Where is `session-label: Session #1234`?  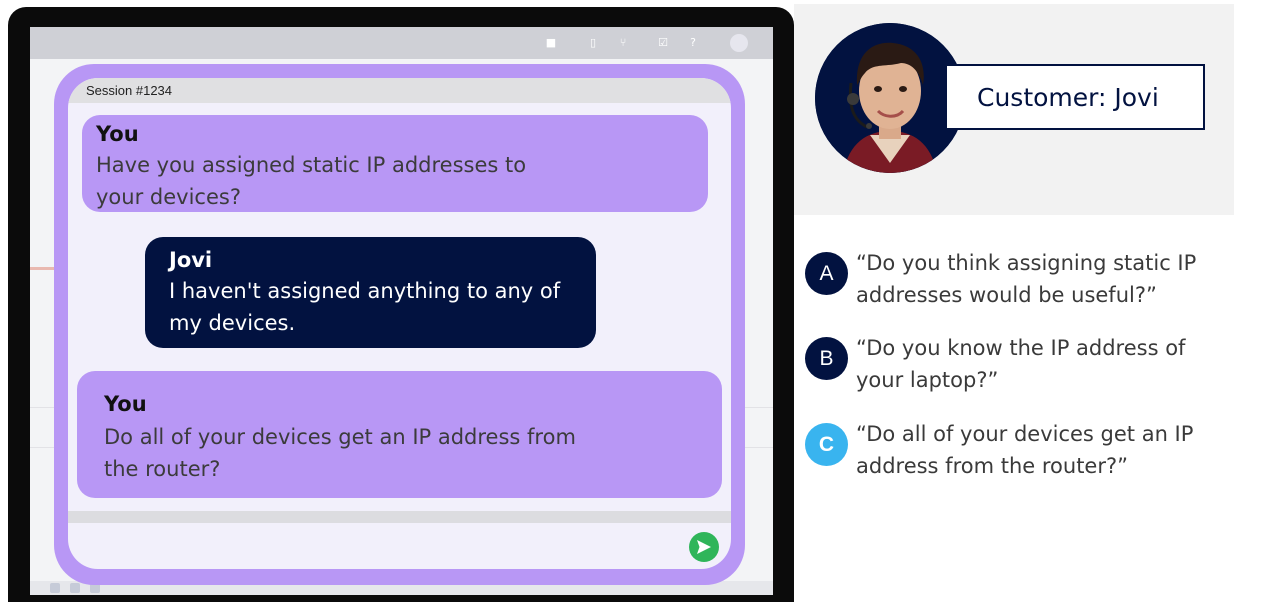
session-label: Session #1234 is located at coordinates (129, 90).